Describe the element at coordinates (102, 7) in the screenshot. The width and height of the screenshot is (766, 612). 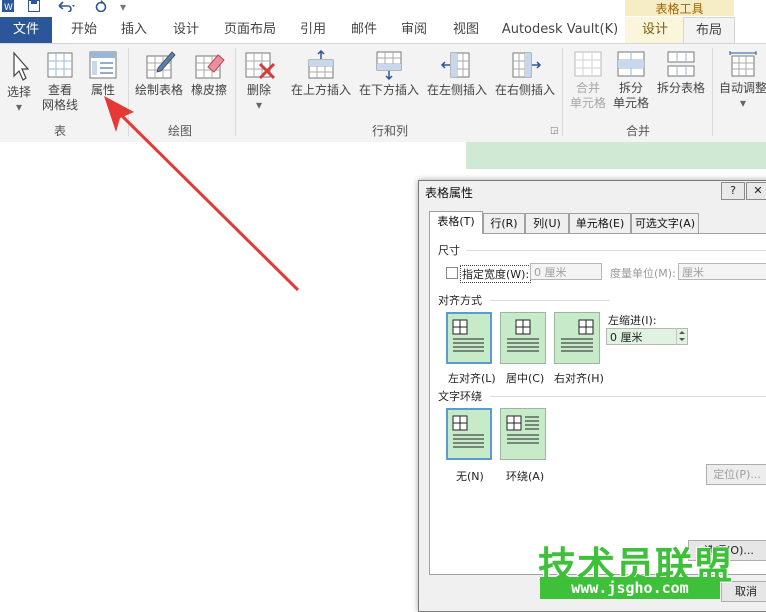
I see `redo-icon` at that location.